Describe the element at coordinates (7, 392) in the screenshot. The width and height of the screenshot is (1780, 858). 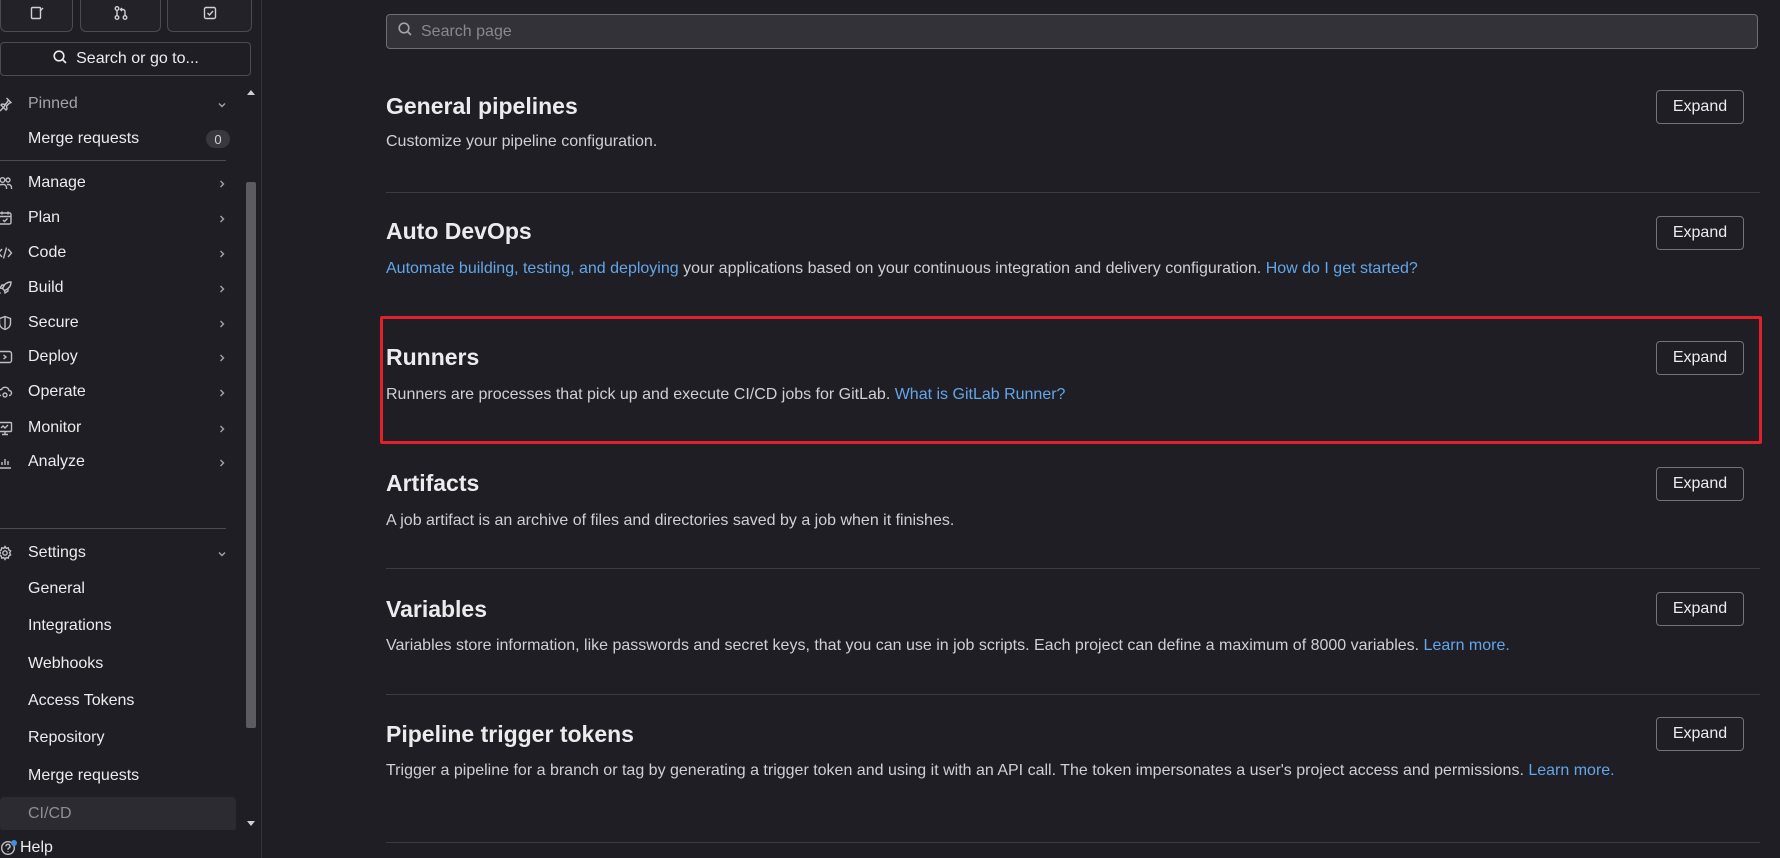
I see `cloud-gear-icon` at that location.